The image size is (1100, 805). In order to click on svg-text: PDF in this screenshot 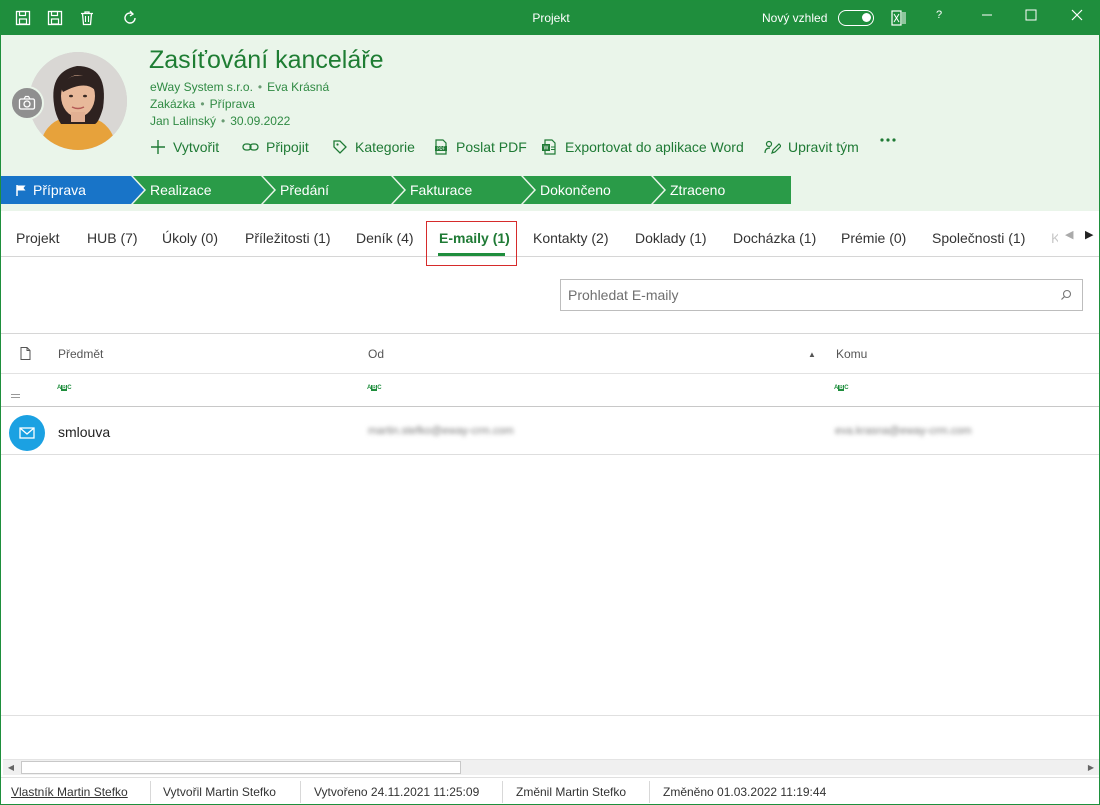, I will do `click(441, 148)`.